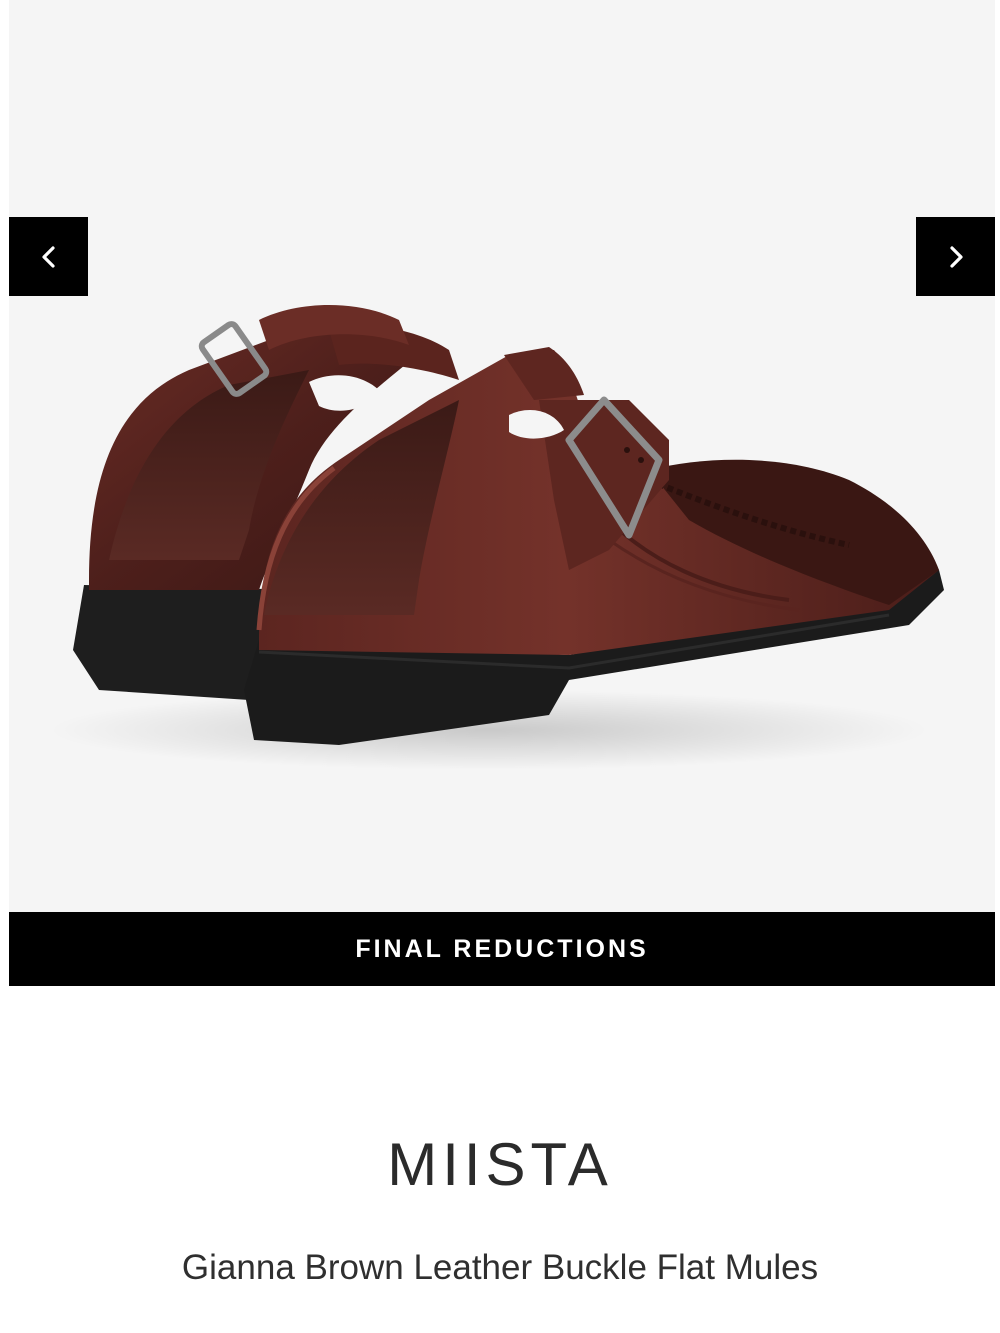 This screenshot has width=1000, height=1333. I want to click on brand-name: MIISTA, so click(500, 1164).